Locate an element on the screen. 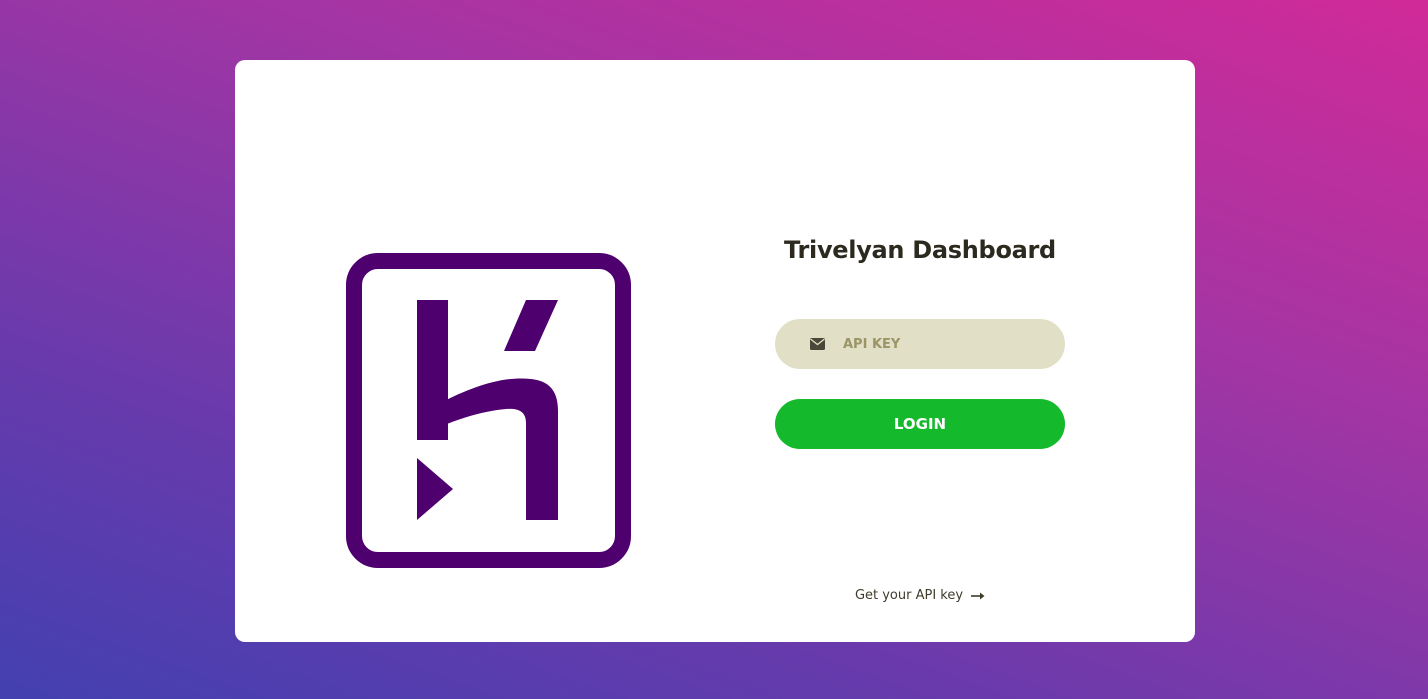 The image size is (1428, 699). arrow-right-icon is located at coordinates (978, 596).